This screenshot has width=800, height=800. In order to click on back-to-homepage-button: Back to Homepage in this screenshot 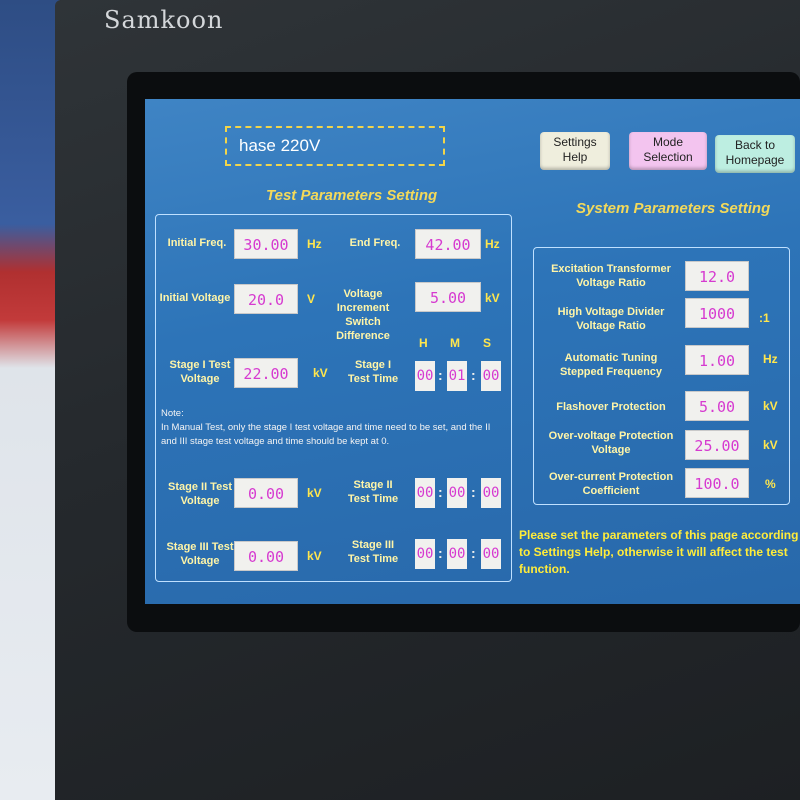, I will do `click(755, 154)`.